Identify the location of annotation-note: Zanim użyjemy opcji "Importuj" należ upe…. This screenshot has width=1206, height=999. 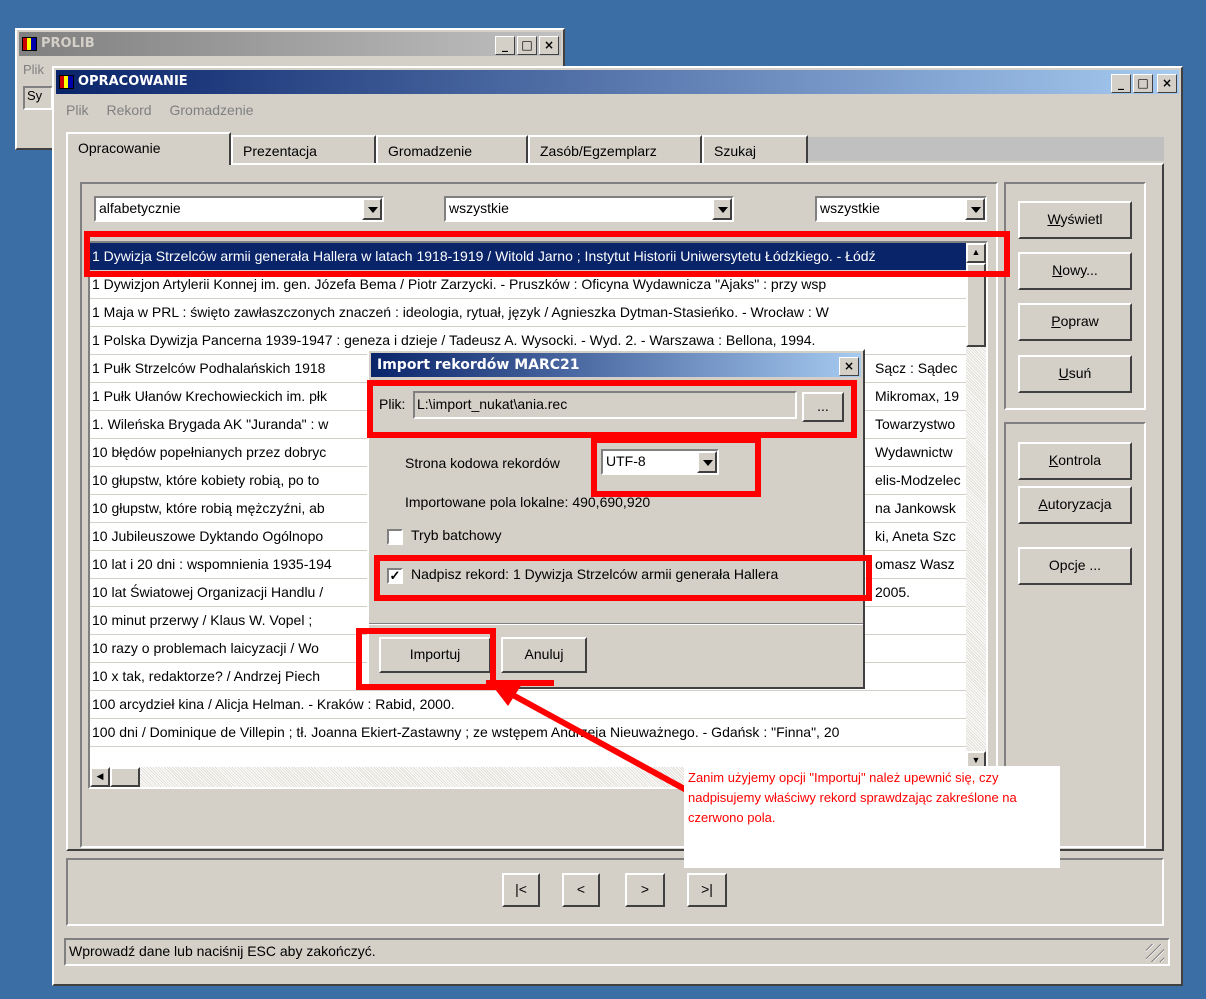
(872, 817).